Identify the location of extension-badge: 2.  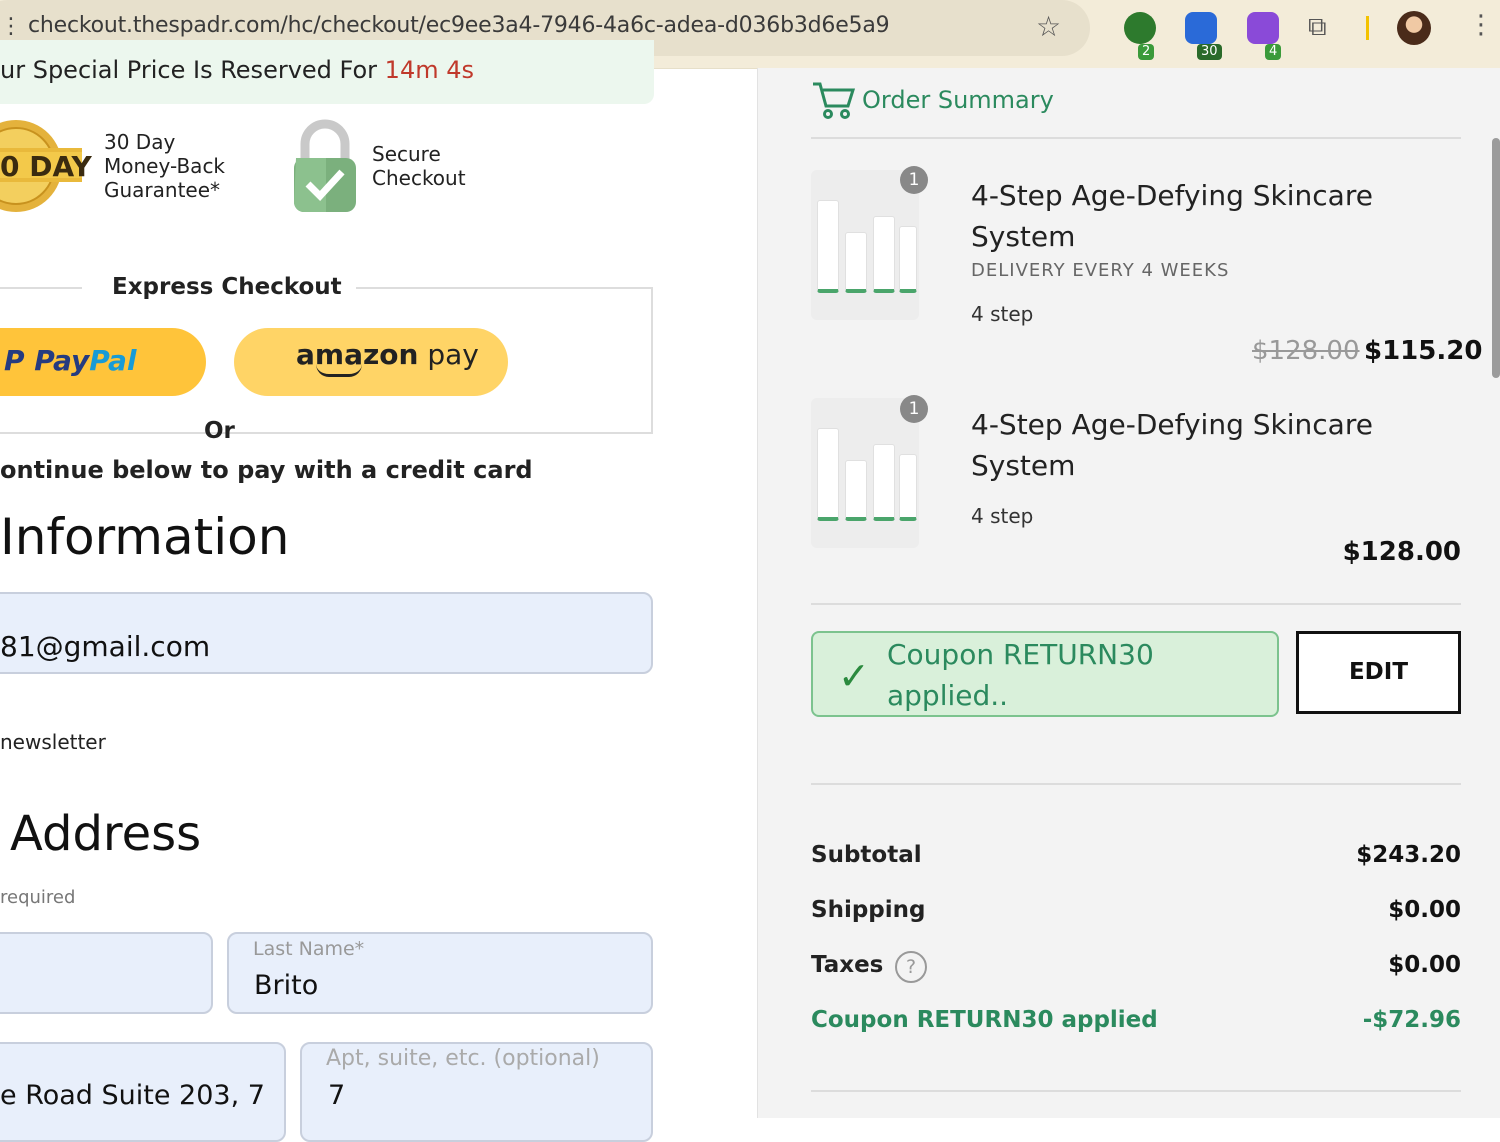
(1146, 52).